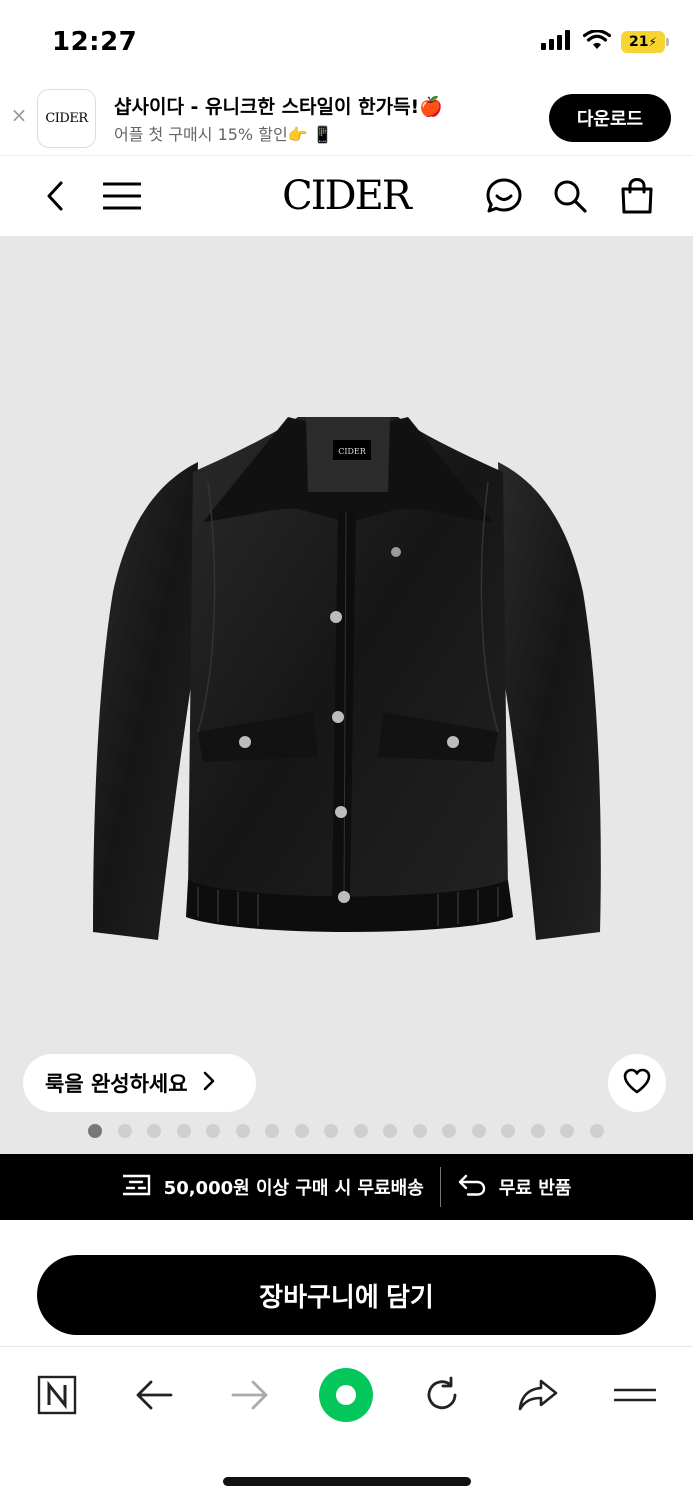 Image resolution: width=693 pixels, height=1500 pixels. I want to click on free-return-info: 무료 반품, so click(514, 1187).